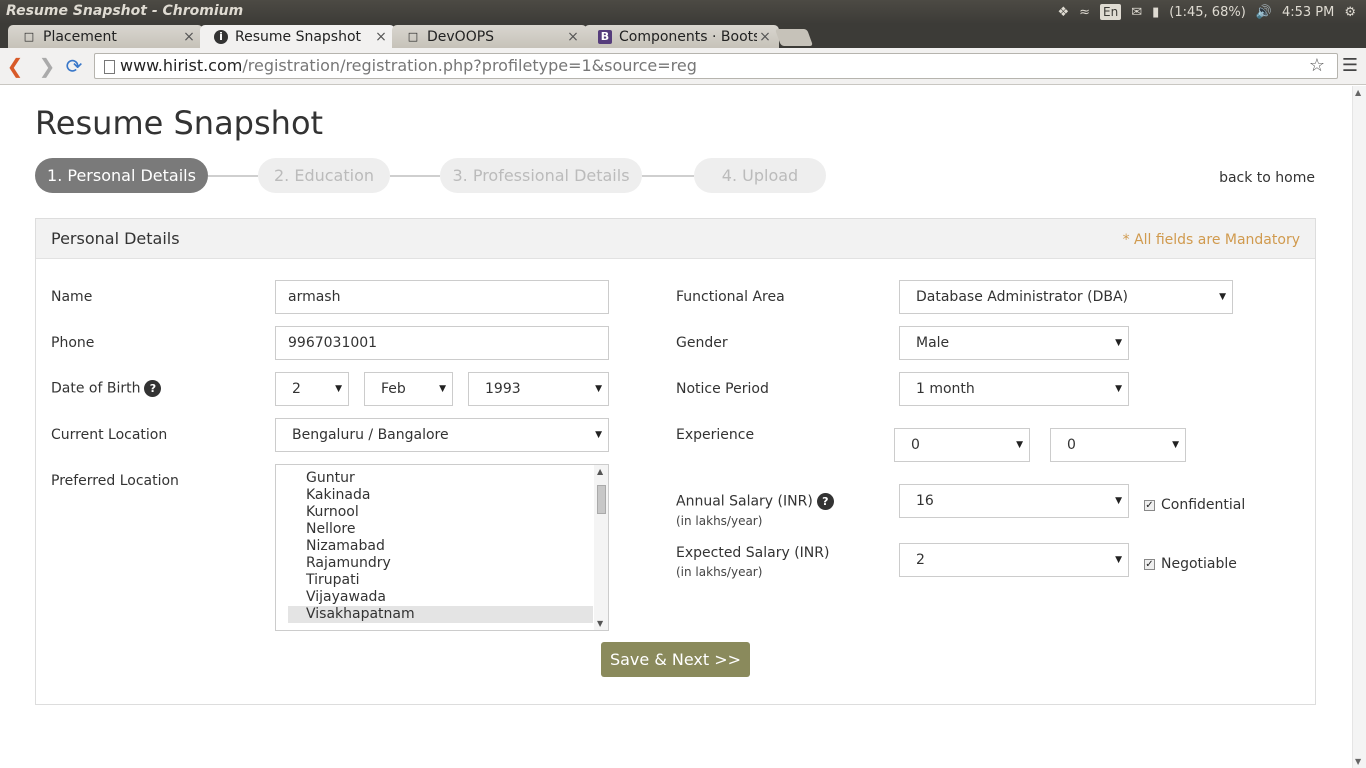 Image resolution: width=1366 pixels, height=768 pixels. What do you see at coordinates (1118, 445) in the screenshot?
I see `experience-months-select: 0 ▼` at bounding box center [1118, 445].